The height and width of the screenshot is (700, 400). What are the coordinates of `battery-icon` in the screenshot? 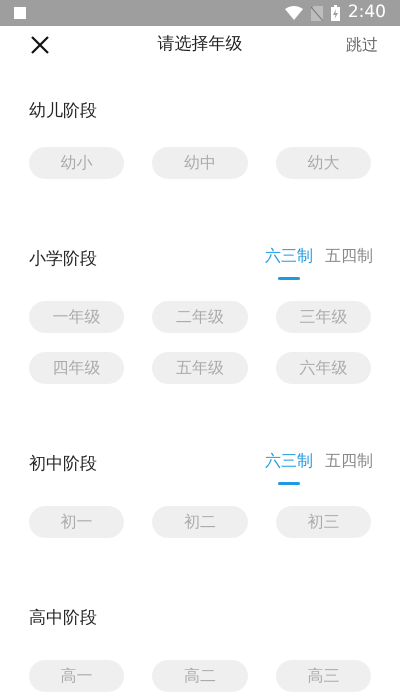 It's located at (335, 13).